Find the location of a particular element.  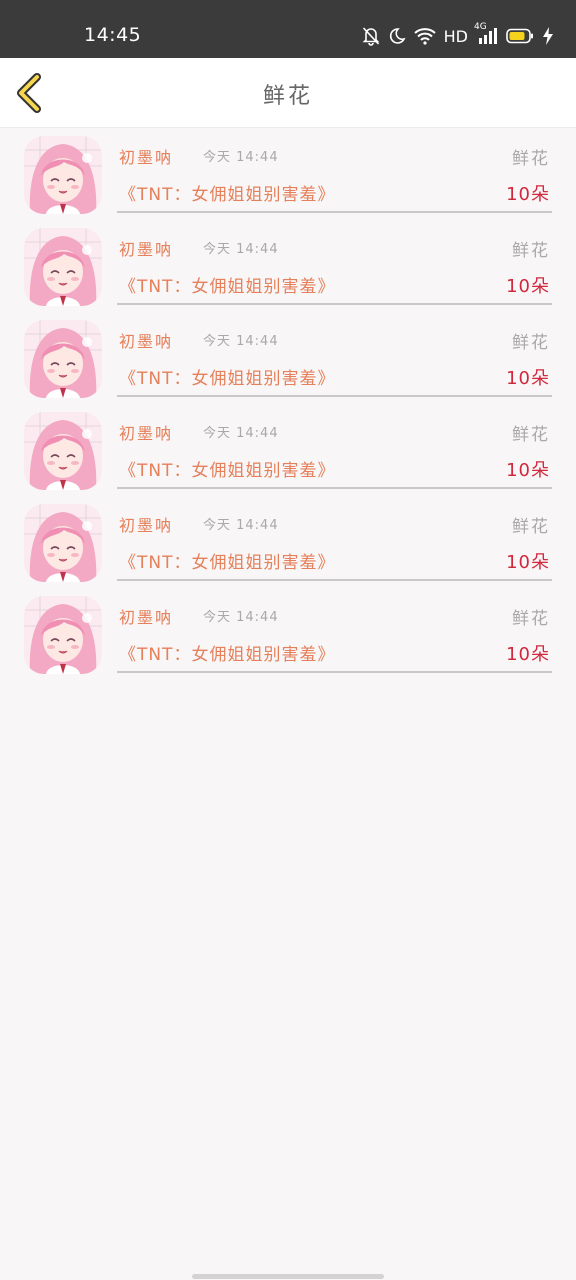

status-icons: HD 4G is located at coordinates (458, 35).